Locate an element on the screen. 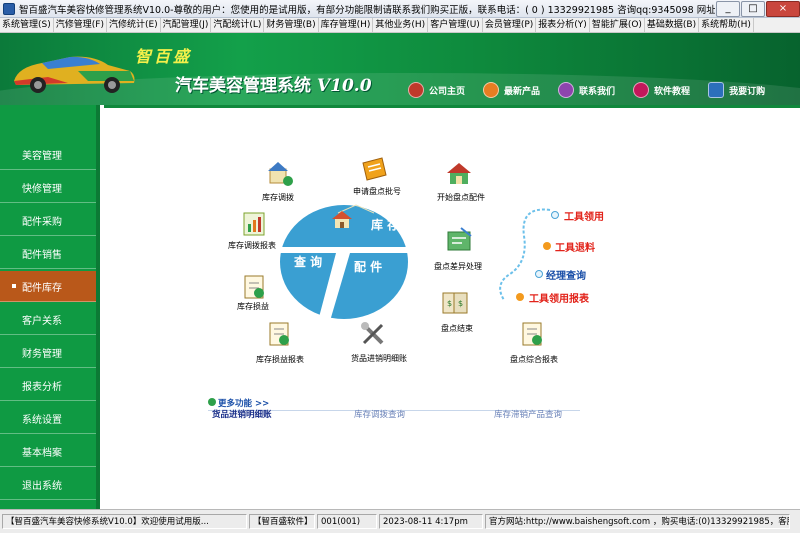  apply-batch-label: 申请盘点批号 is located at coordinates (377, 191).